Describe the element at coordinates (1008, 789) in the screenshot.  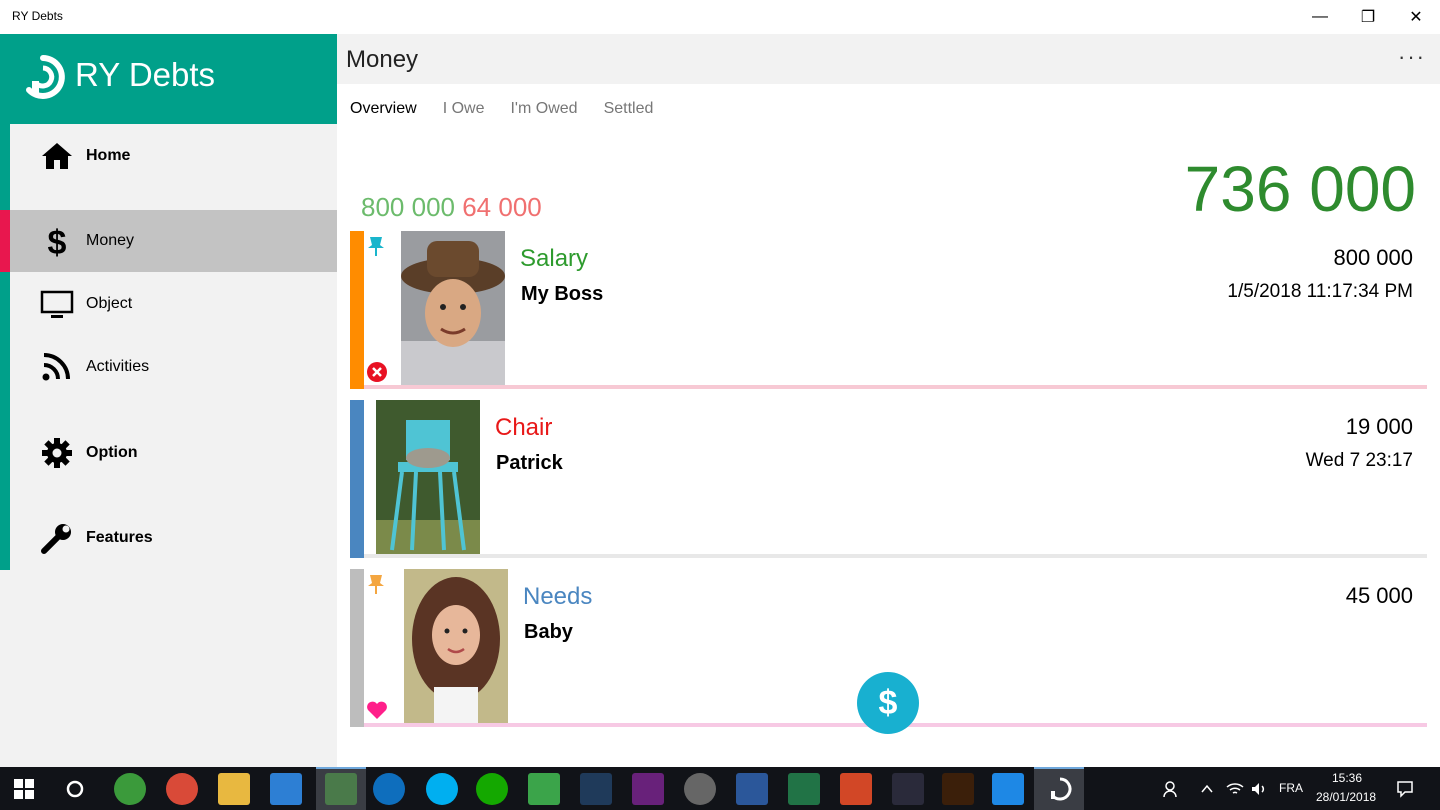
I see `blend-icon` at that location.